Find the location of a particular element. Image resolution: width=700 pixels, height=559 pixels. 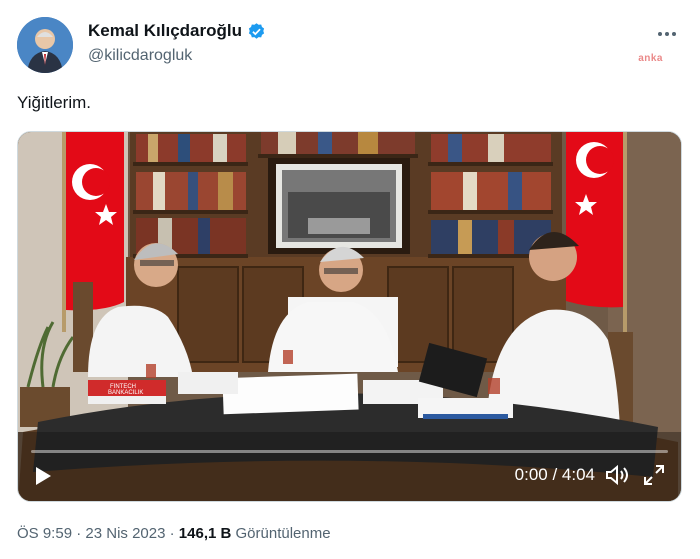

watermark: anka is located at coordinates (650, 58).